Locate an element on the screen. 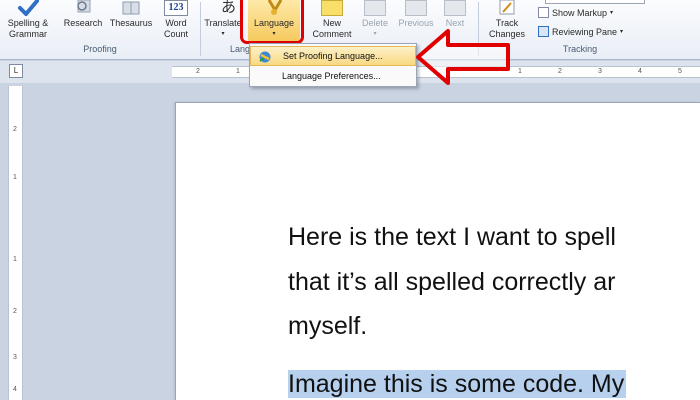 This screenshot has width=700, height=400. delete-label: Delete is located at coordinates (374, 23).